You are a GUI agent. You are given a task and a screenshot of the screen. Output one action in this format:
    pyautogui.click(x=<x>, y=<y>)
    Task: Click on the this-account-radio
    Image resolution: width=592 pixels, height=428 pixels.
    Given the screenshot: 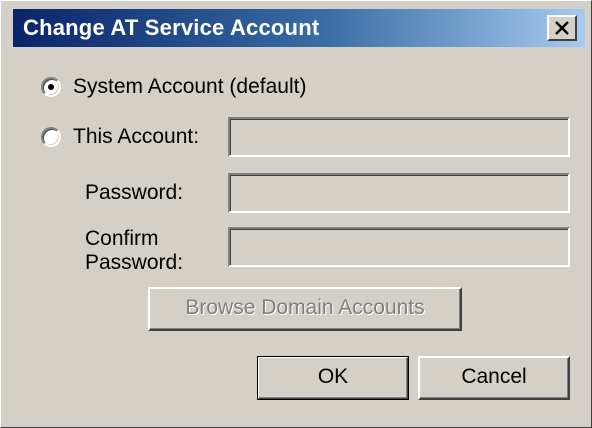 What is the action you would take?
    pyautogui.click(x=51, y=137)
    